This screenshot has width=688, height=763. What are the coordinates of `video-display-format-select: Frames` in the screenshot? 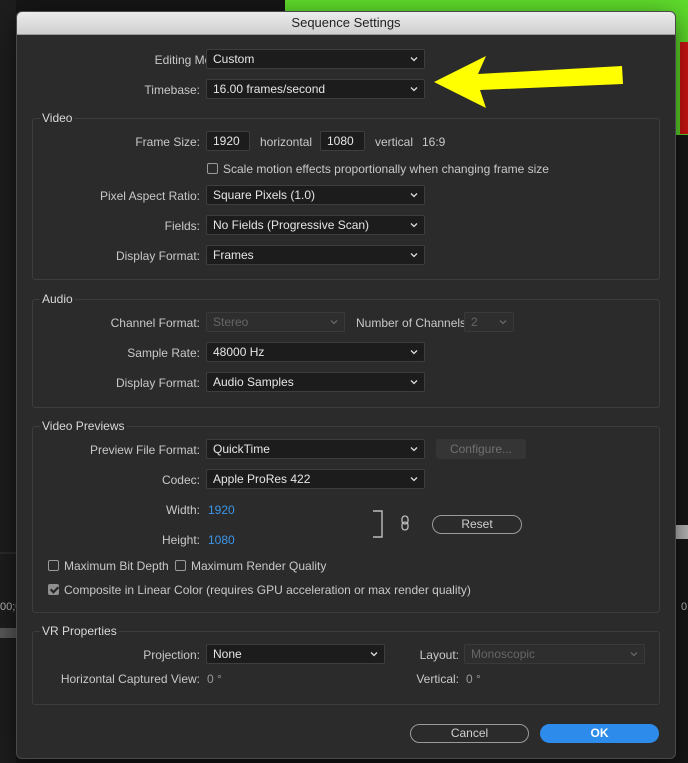 It's located at (315, 255).